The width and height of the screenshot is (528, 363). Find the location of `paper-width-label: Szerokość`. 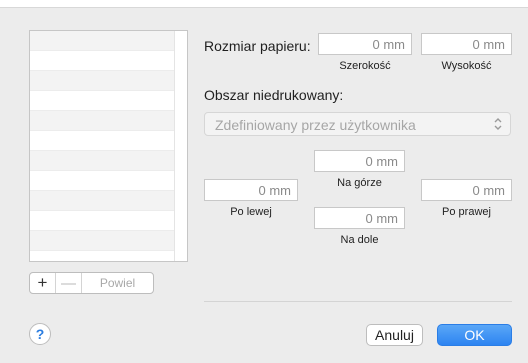

paper-width-label: Szerokość is located at coordinates (365, 66).